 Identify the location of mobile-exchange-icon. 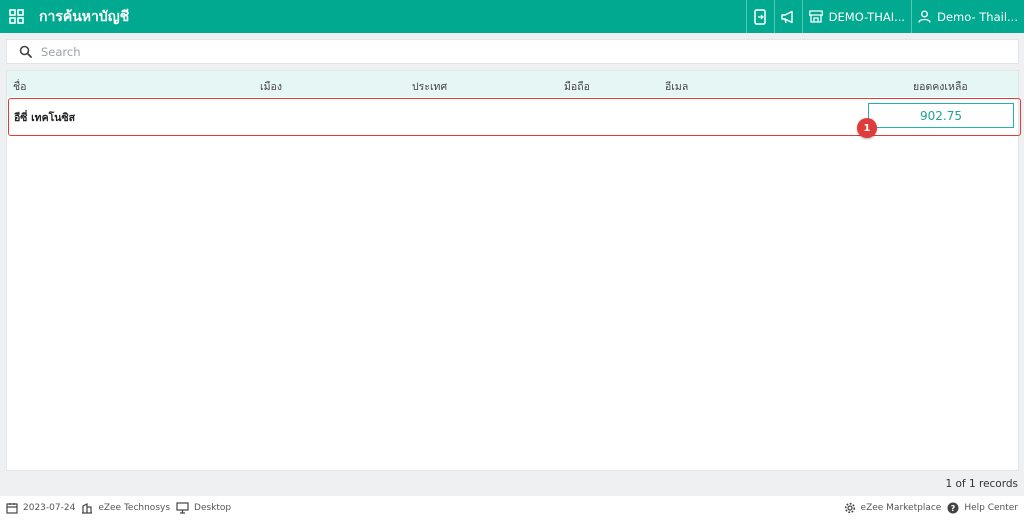
(760, 16).